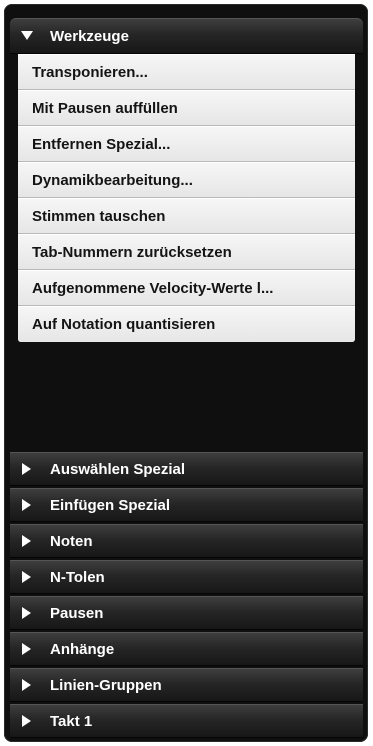 This screenshot has width=373, height=746. What do you see at coordinates (186, 216) in the screenshot?
I see `menu-item-stimmen-tauschen: Stimmen tauschen` at bounding box center [186, 216].